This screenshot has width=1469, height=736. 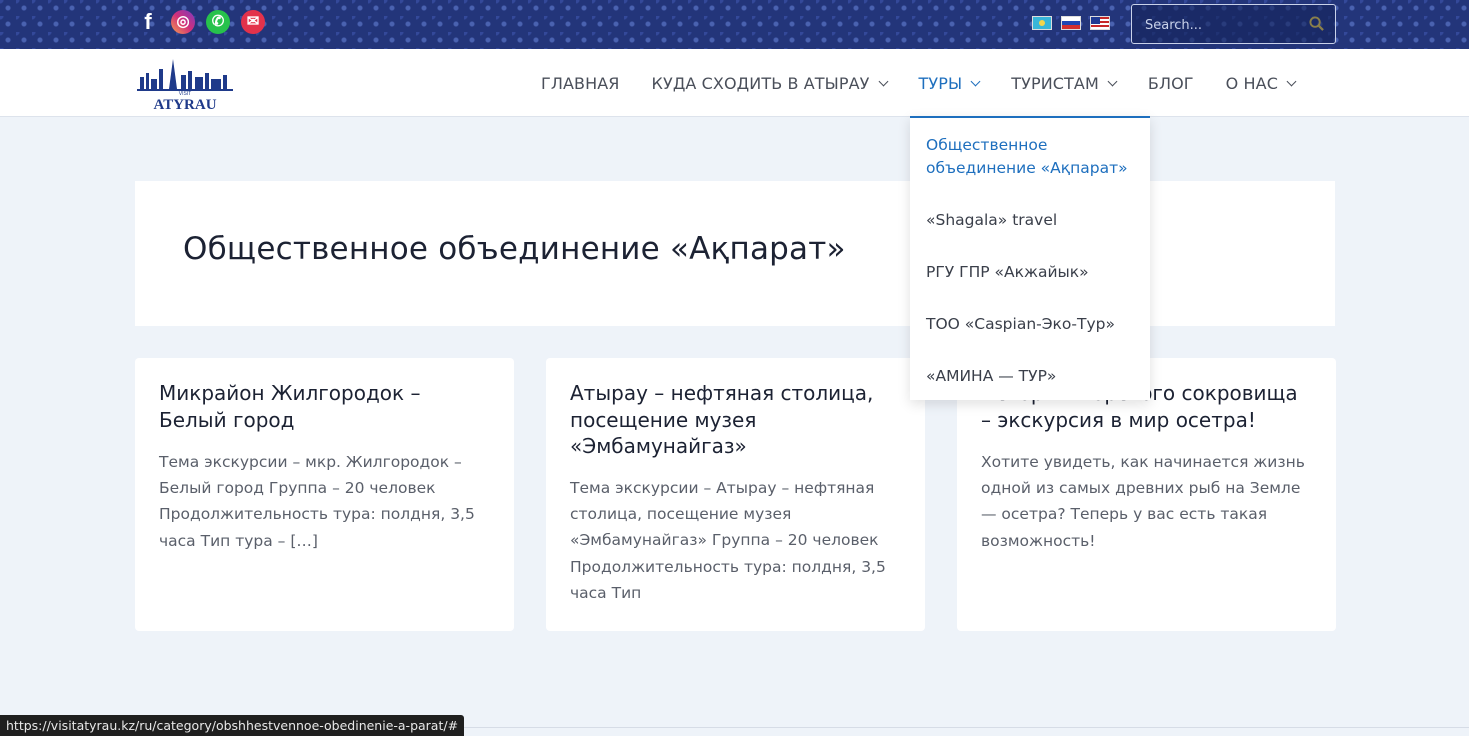 I want to click on dropdown-item: «АМИНА — ТУР», so click(x=1035, y=376).